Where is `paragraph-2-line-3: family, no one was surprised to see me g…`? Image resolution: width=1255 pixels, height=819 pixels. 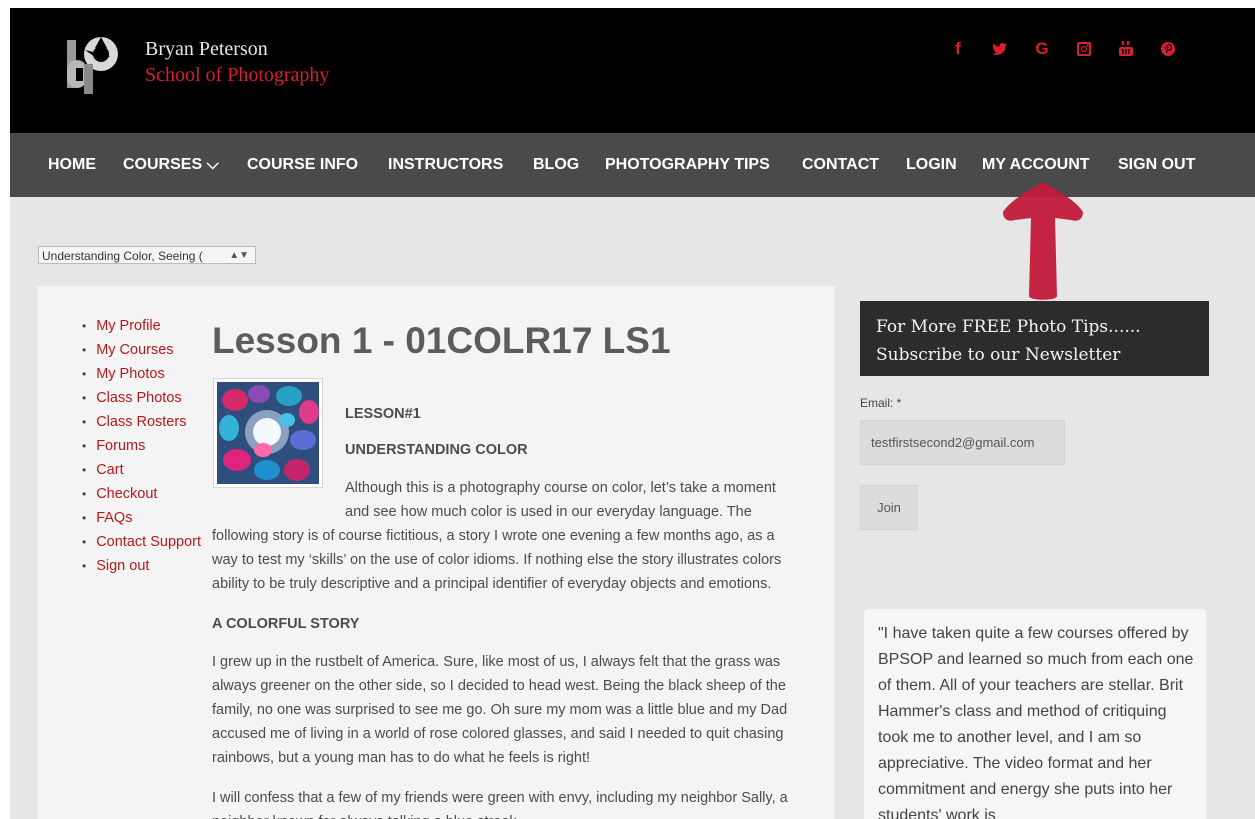
paragraph-2-line-3: family, no one was surprised to see me g… is located at coordinates (500, 710).